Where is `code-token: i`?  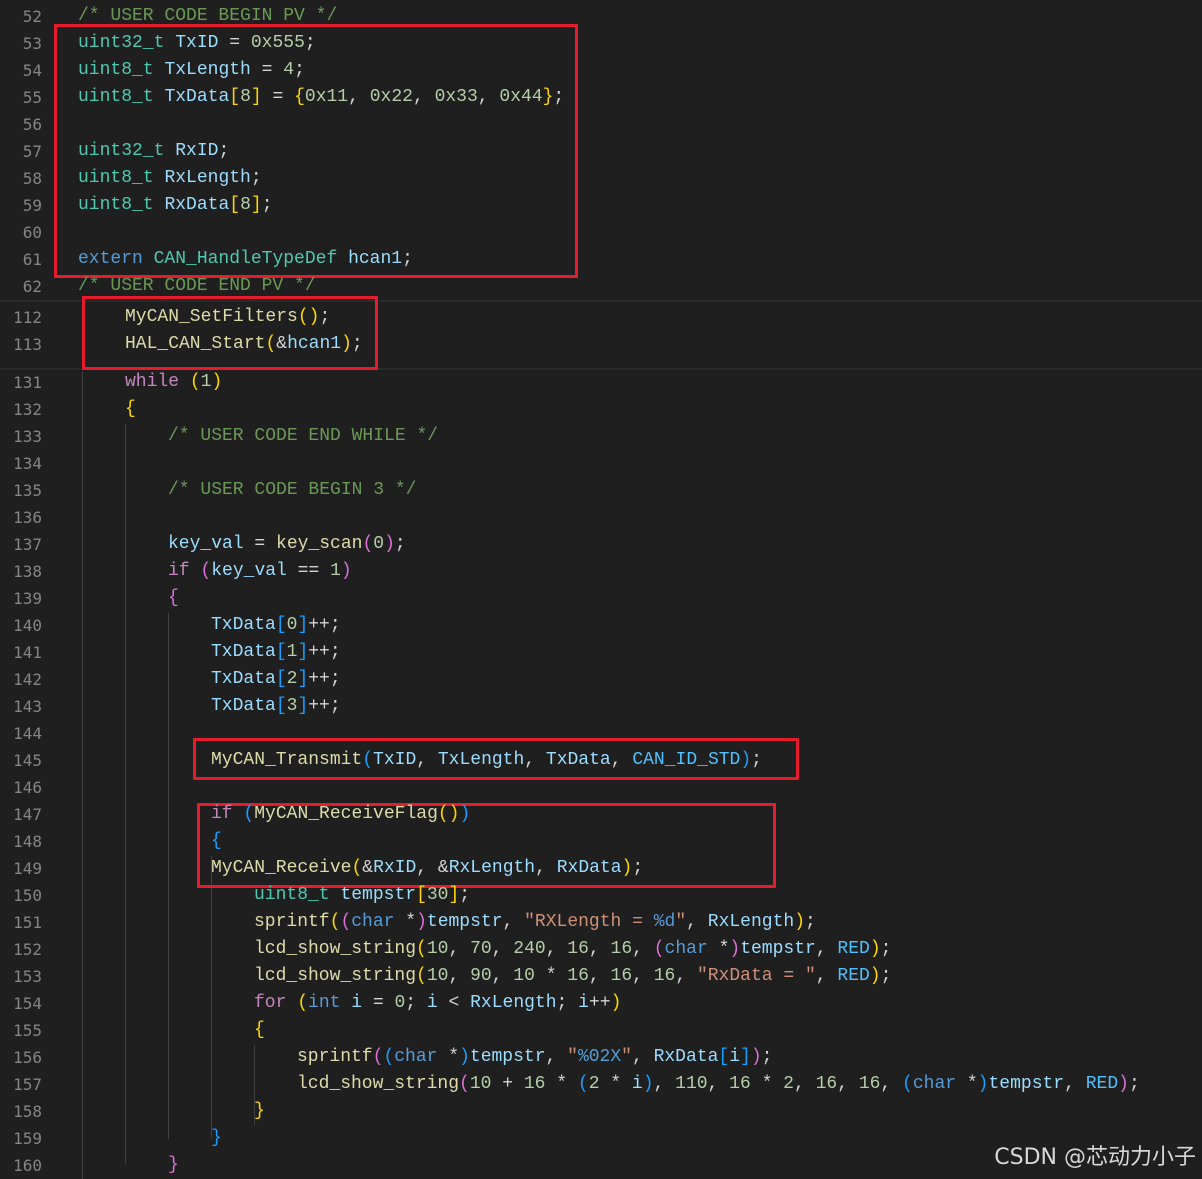 code-token: i is located at coordinates (637, 1084).